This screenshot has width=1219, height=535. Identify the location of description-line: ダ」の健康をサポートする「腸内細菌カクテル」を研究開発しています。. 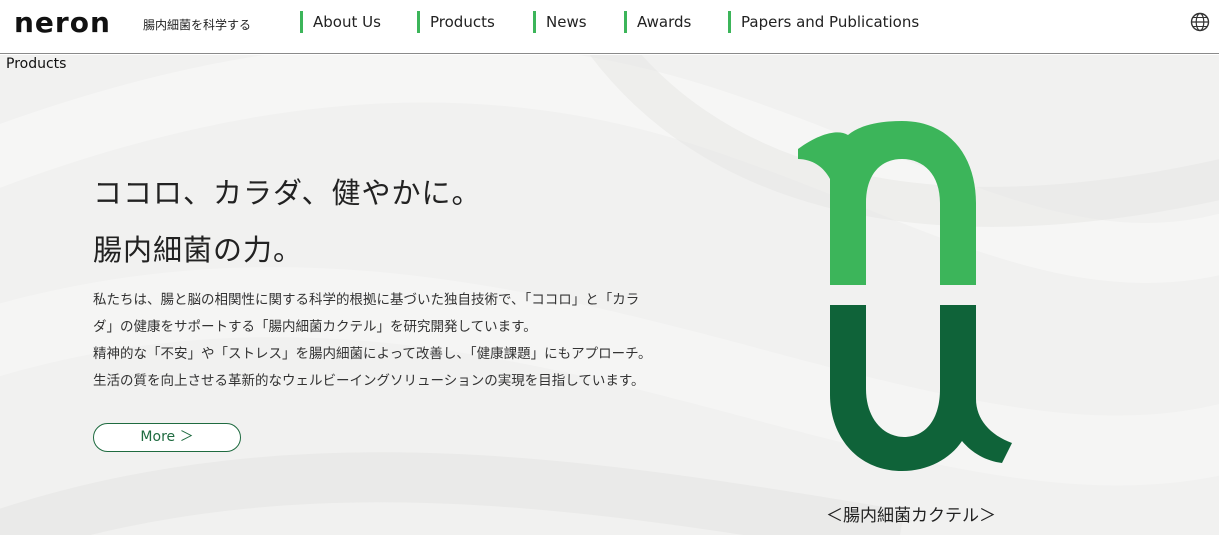
(315, 327).